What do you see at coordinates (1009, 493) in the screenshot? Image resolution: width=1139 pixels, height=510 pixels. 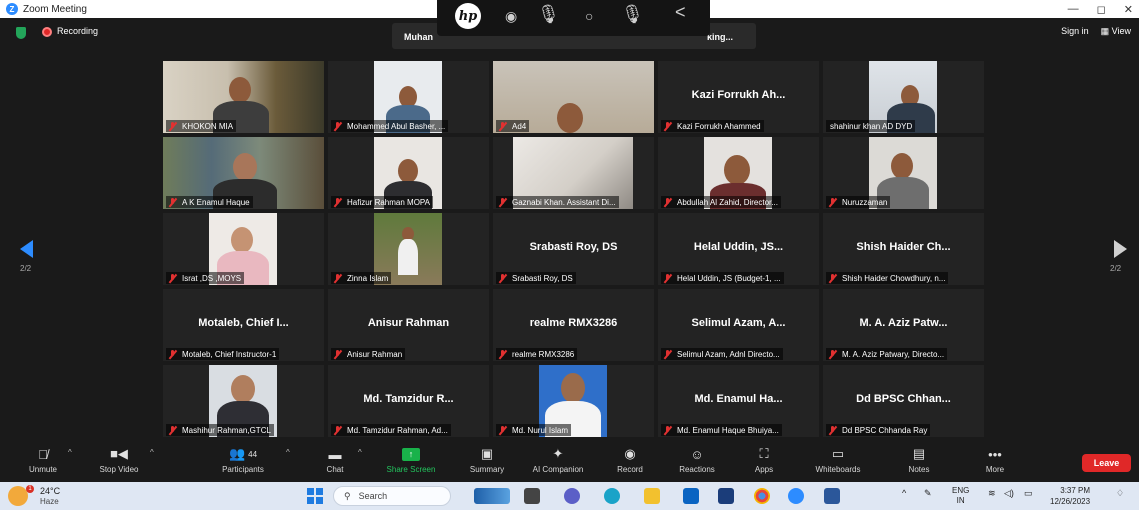 I see `volume-icon: ◁)` at bounding box center [1009, 493].